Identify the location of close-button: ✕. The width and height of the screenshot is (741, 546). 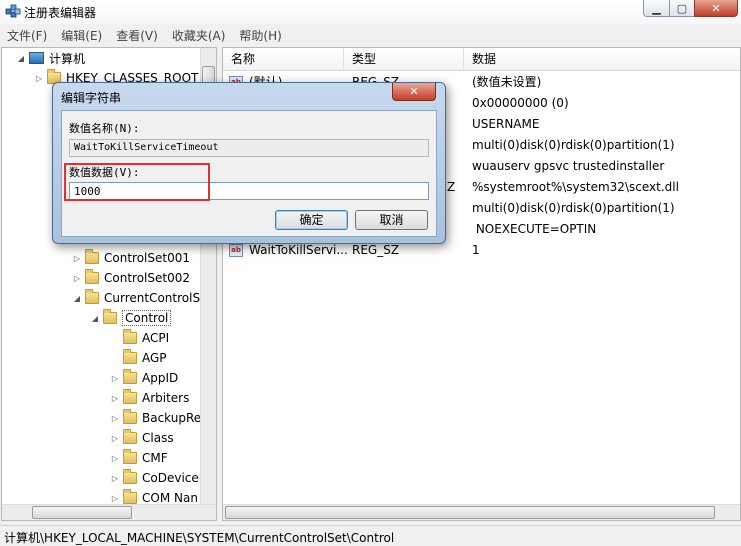
(716, 8).